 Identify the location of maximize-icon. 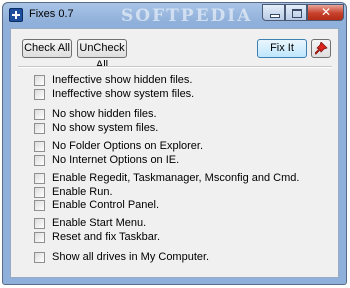
(297, 13).